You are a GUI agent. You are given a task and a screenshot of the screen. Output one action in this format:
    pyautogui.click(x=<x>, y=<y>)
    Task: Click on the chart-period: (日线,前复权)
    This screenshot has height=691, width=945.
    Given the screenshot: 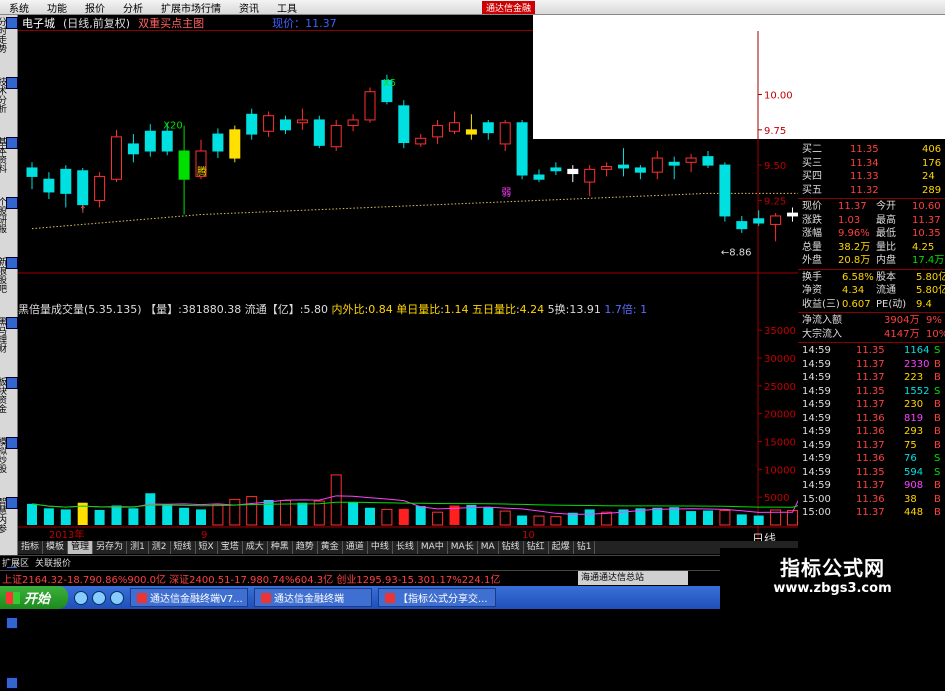 What is the action you would take?
    pyautogui.click(x=96, y=23)
    